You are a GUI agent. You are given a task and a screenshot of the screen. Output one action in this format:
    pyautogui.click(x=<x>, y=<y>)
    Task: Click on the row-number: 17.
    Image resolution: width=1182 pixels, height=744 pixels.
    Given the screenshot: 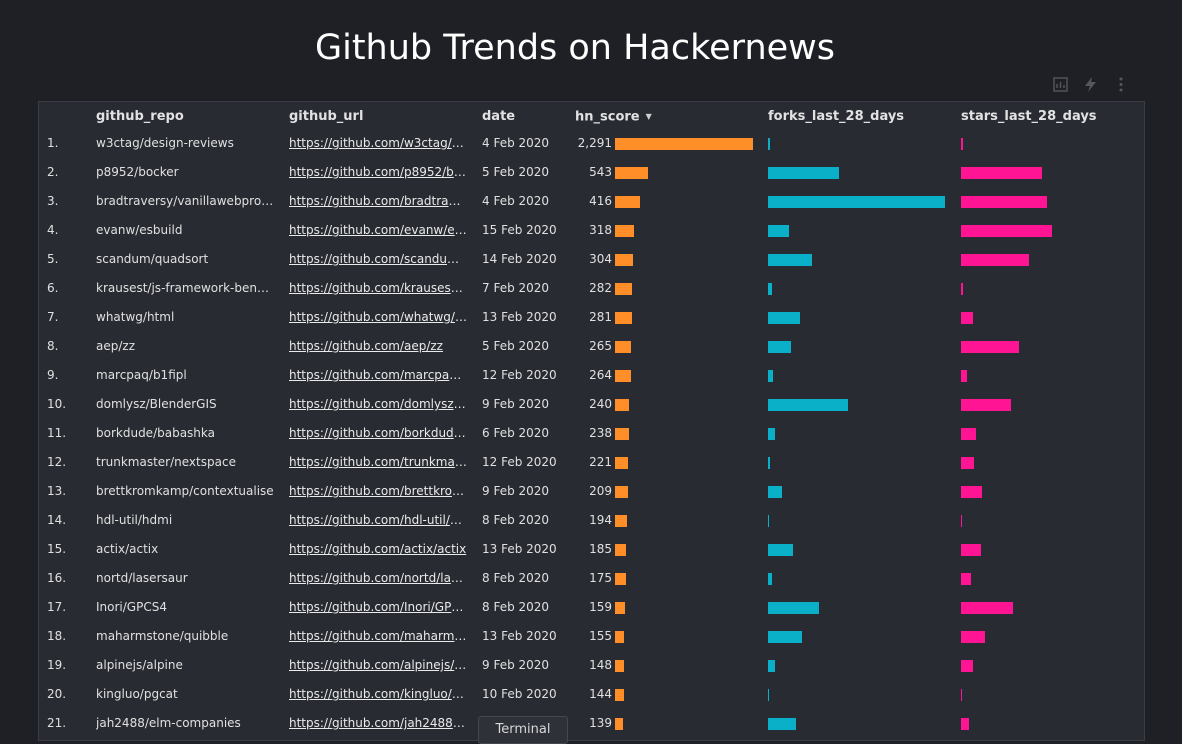 What is the action you would take?
    pyautogui.click(x=57, y=607)
    